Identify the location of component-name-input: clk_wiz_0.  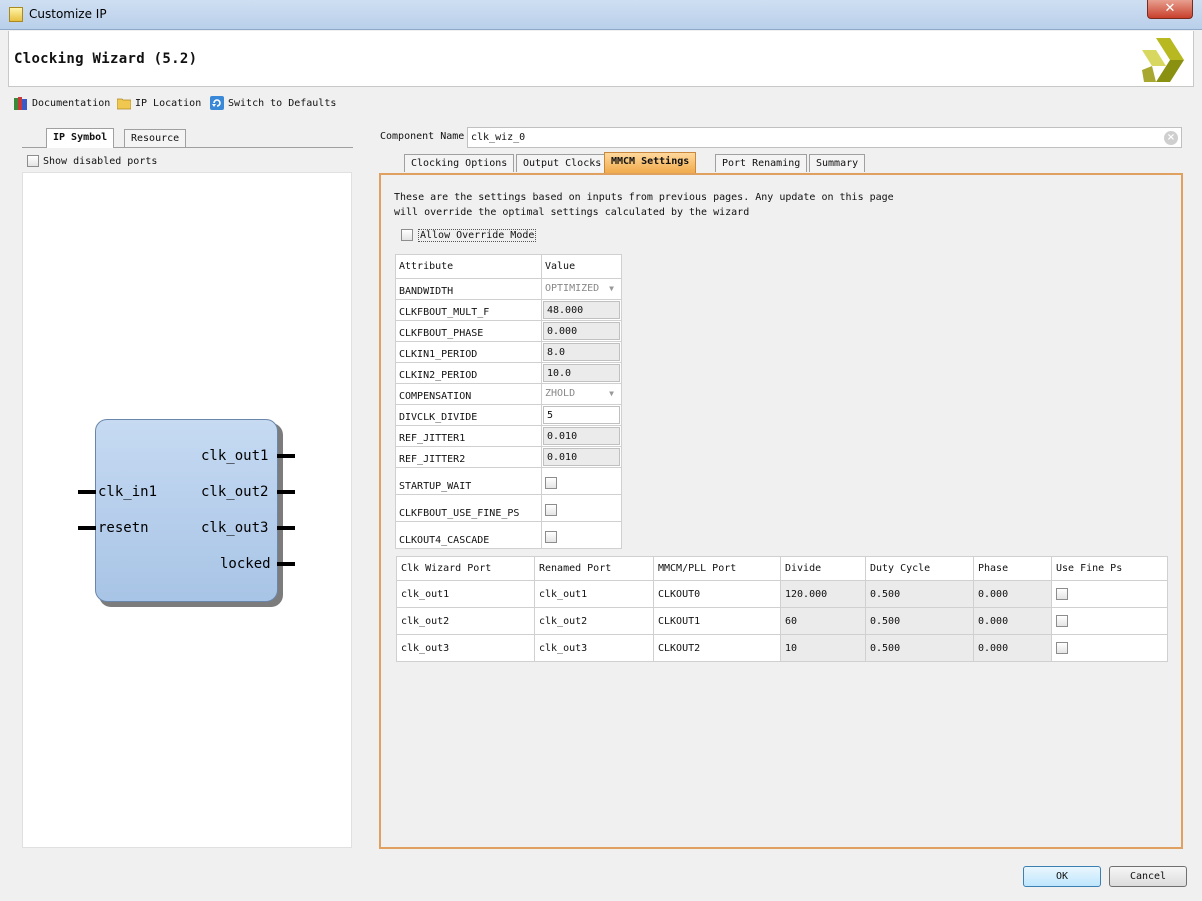
(824, 137).